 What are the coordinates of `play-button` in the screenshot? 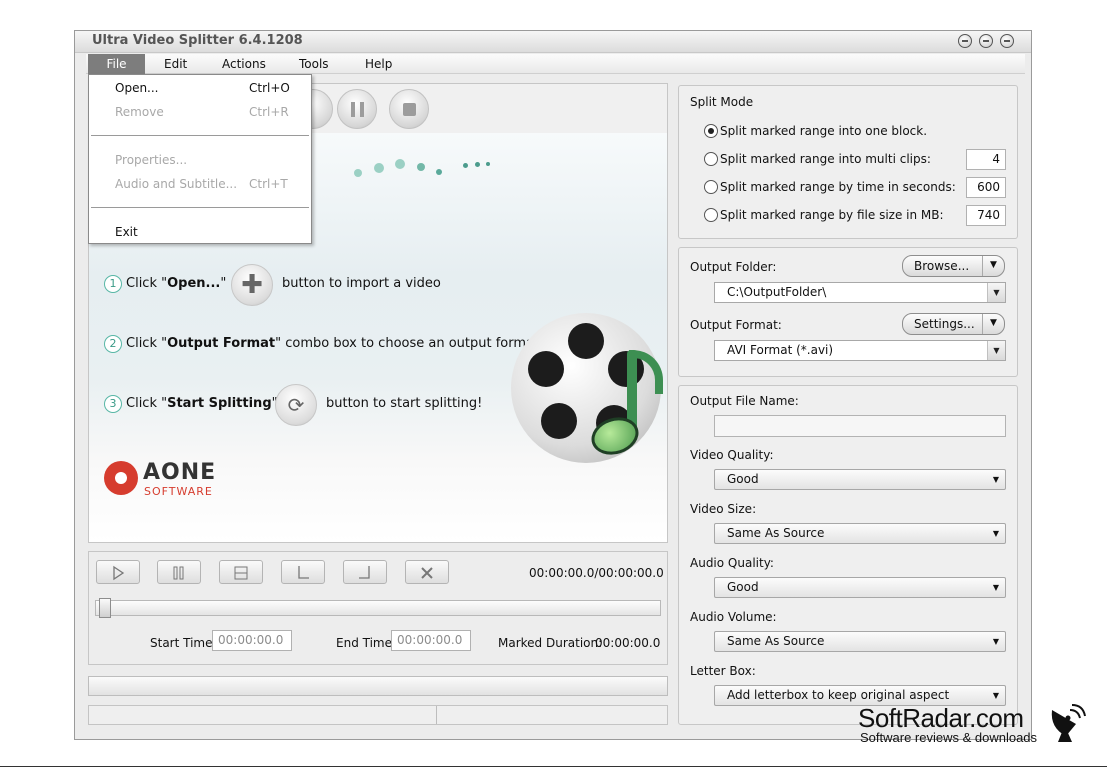 It's located at (118, 572).